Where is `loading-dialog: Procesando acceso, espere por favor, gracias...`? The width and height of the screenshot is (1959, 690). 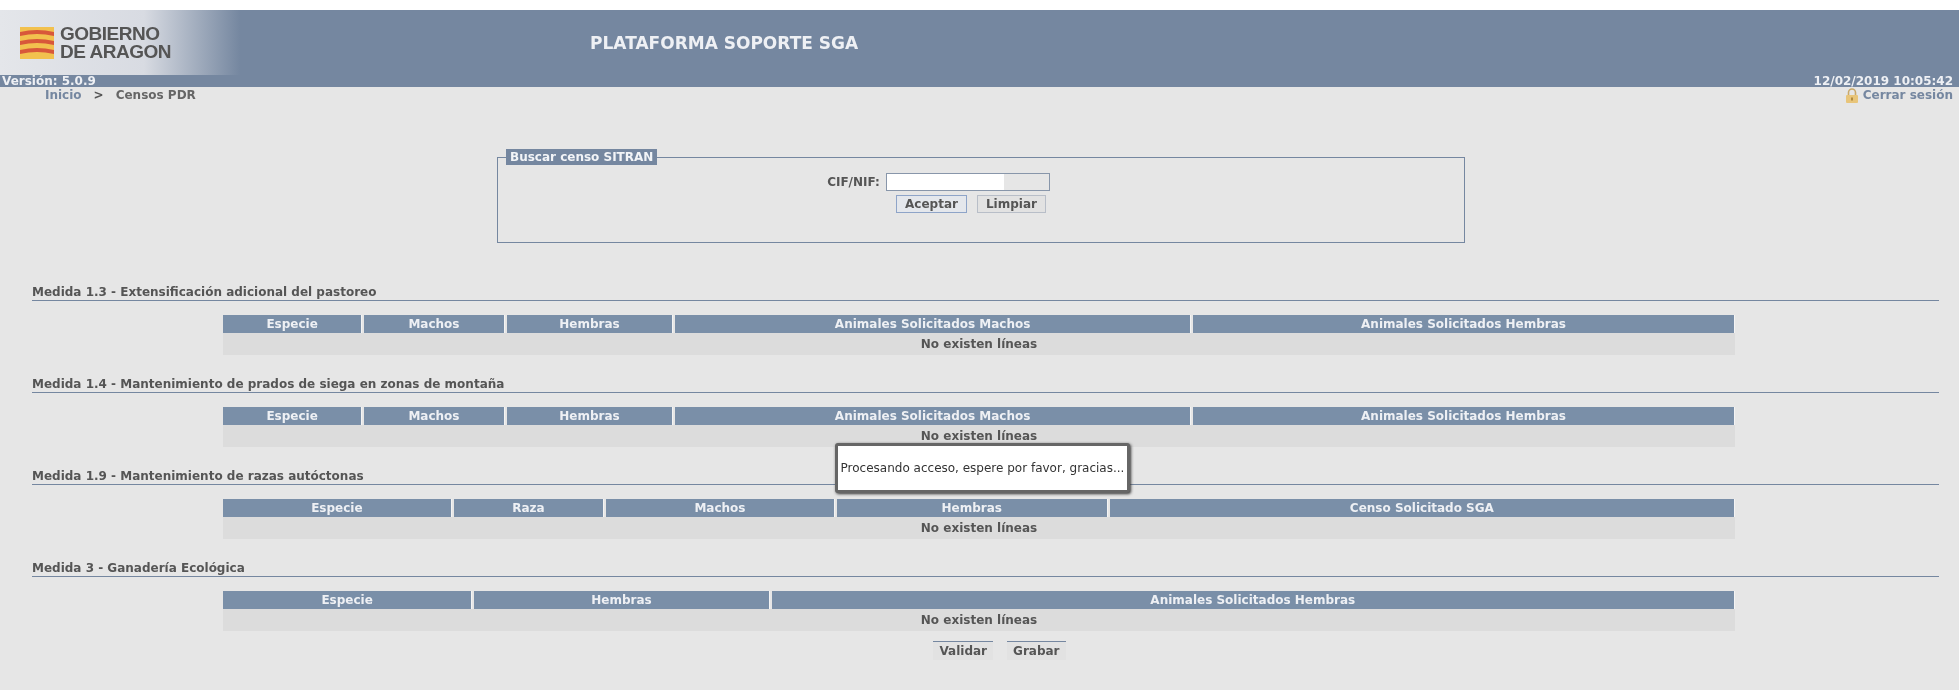 loading-dialog: Procesando acceso, espere por favor, gracias... is located at coordinates (982, 468).